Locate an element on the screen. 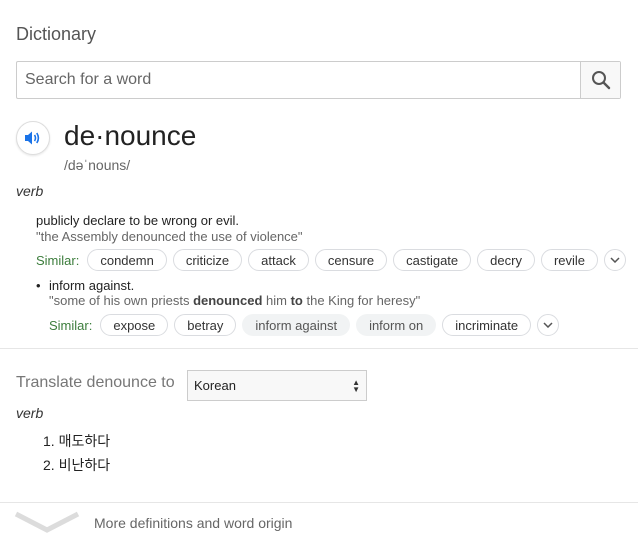  select-arrows-icon: ▲ ▼ is located at coordinates (356, 386).